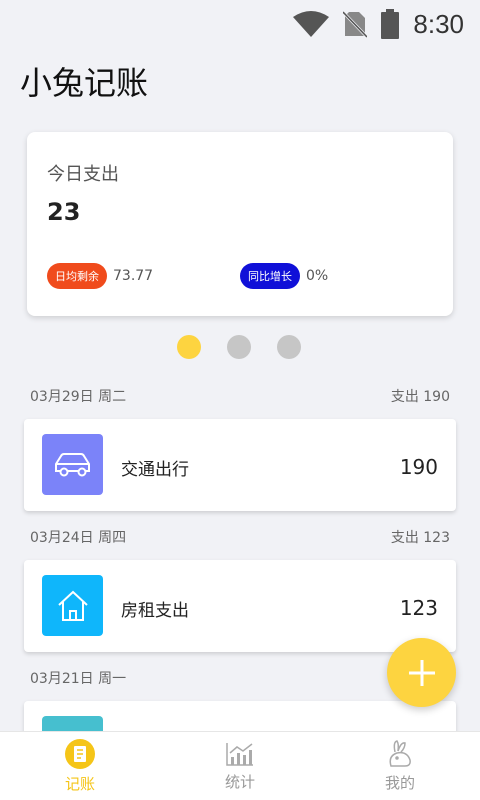 This screenshot has height=800, width=480. I want to click on tab-profile: 我的, so click(400, 766).